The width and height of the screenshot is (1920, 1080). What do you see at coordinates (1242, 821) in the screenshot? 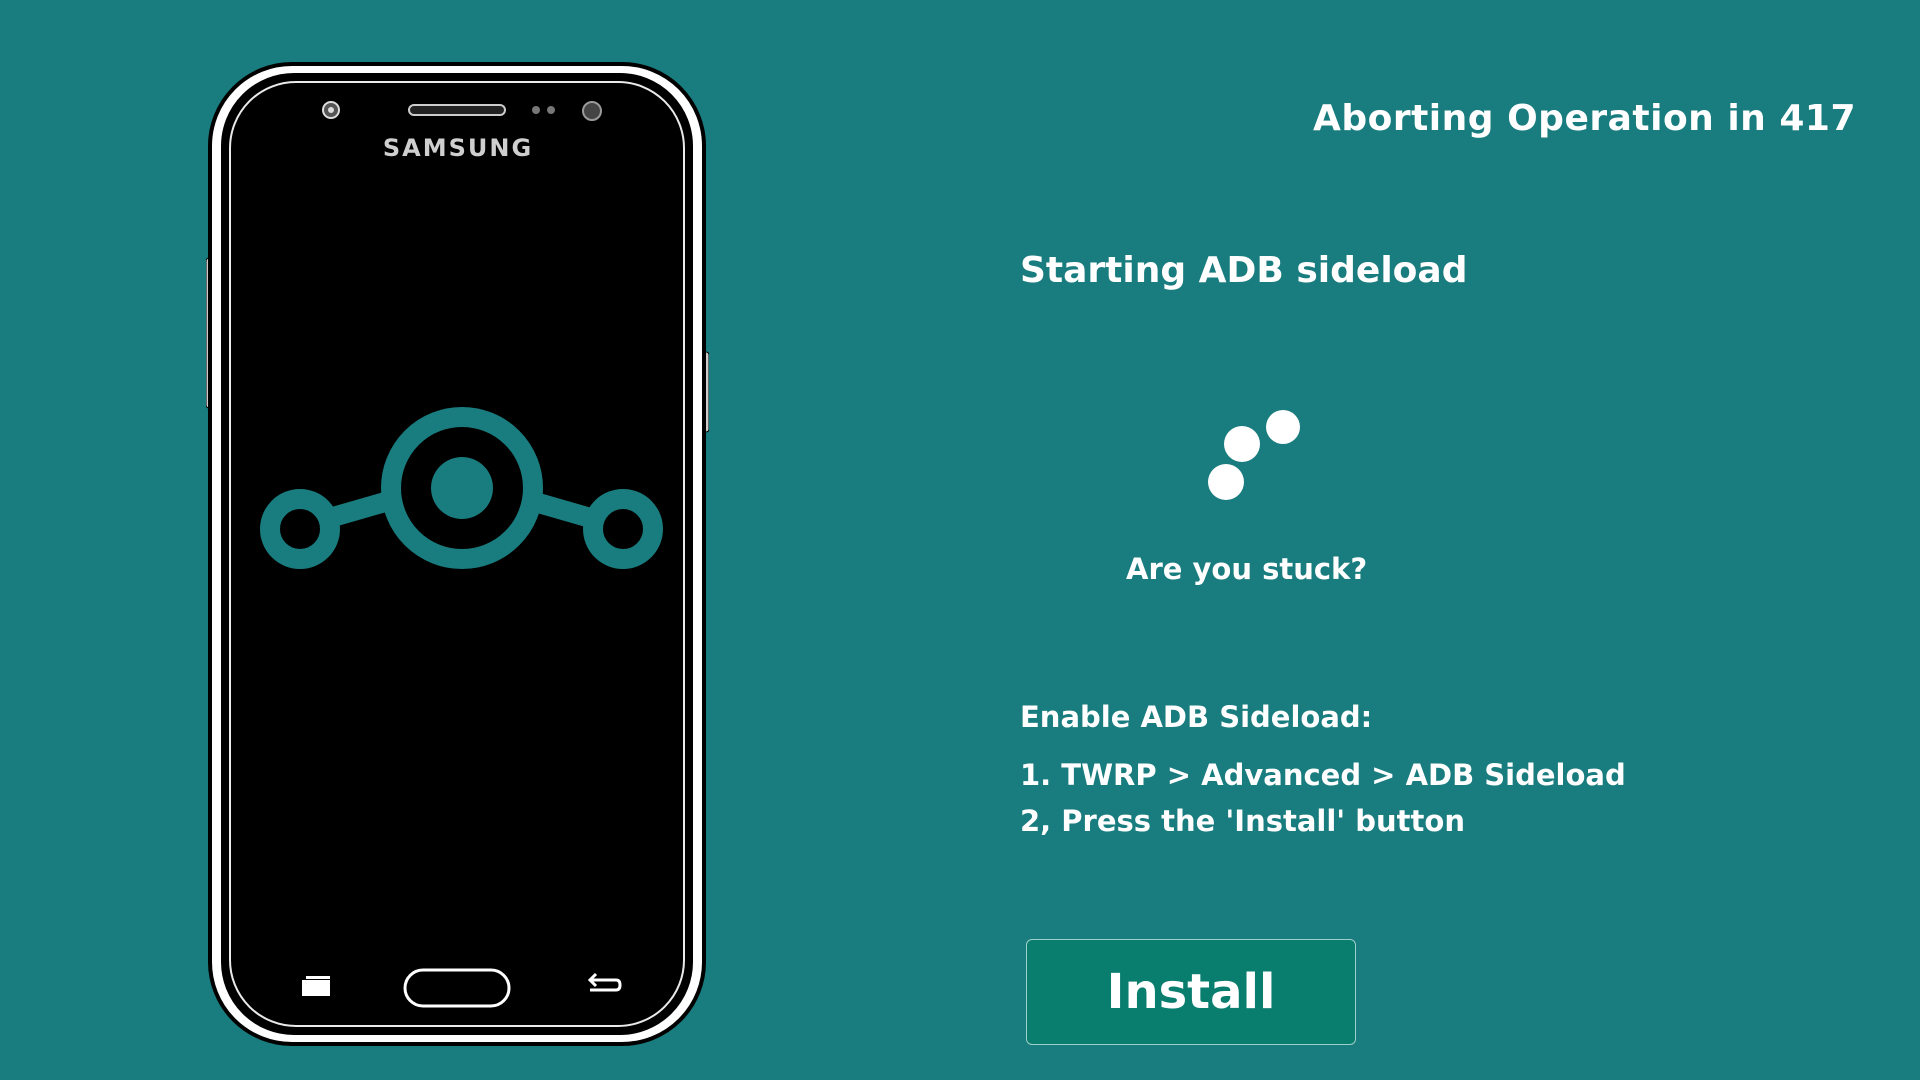
I see `instruction-step: 2, Press the 'Install' button` at bounding box center [1242, 821].